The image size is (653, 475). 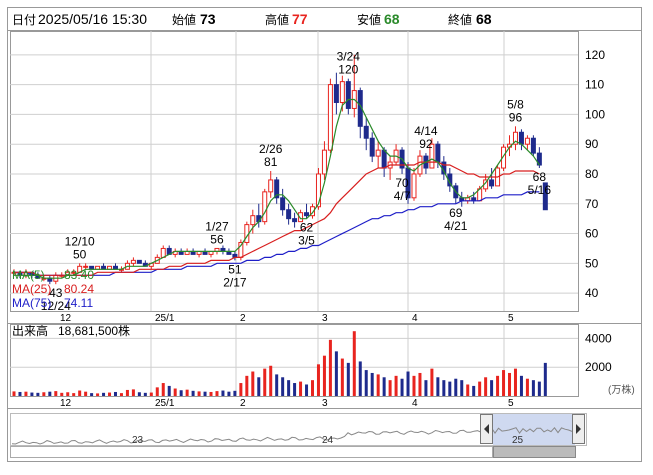 I want to click on annotation-date: 4/7, so click(x=402, y=196).